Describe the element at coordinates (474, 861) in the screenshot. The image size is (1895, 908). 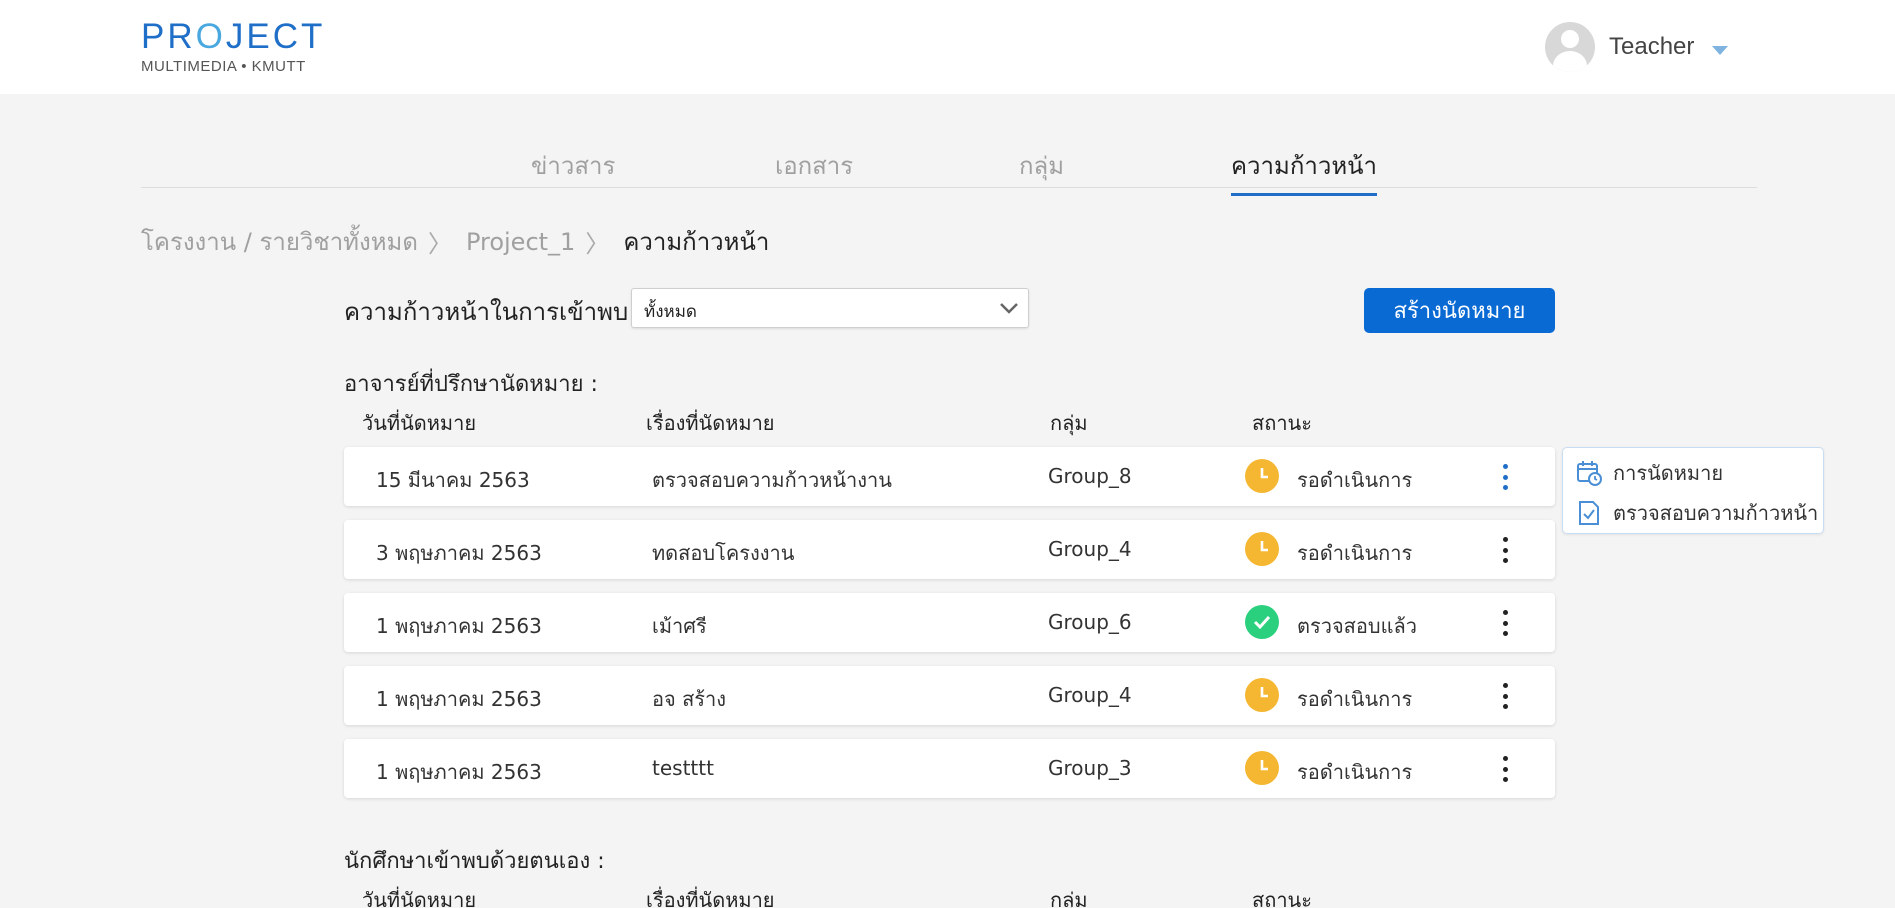
I see `student-section-title: นักศึกษาเข้าพบด้วยตนเอง :` at that location.